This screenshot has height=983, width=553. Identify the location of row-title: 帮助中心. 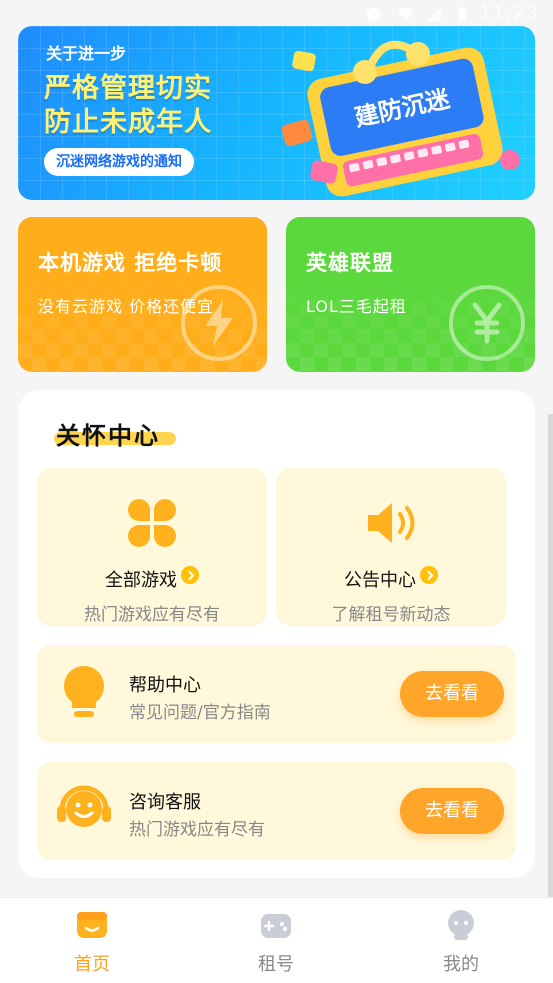
(165, 685).